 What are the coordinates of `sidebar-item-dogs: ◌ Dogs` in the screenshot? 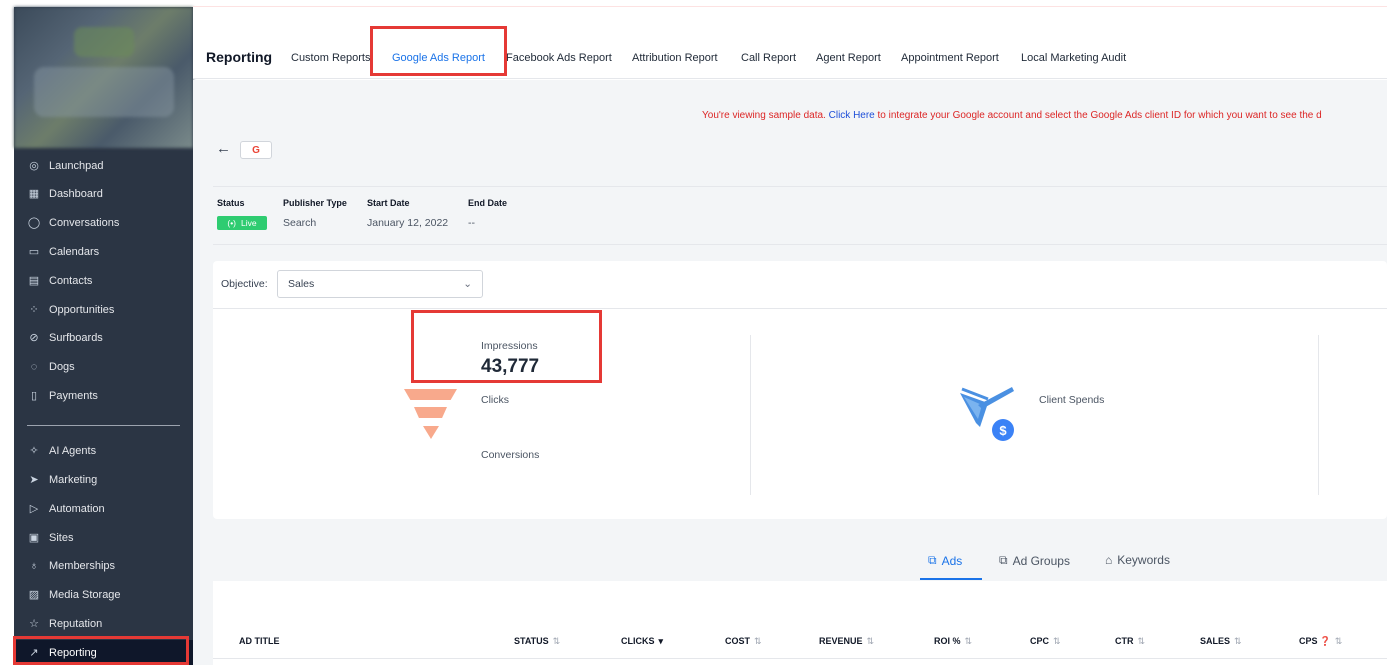 It's located at (103, 367).